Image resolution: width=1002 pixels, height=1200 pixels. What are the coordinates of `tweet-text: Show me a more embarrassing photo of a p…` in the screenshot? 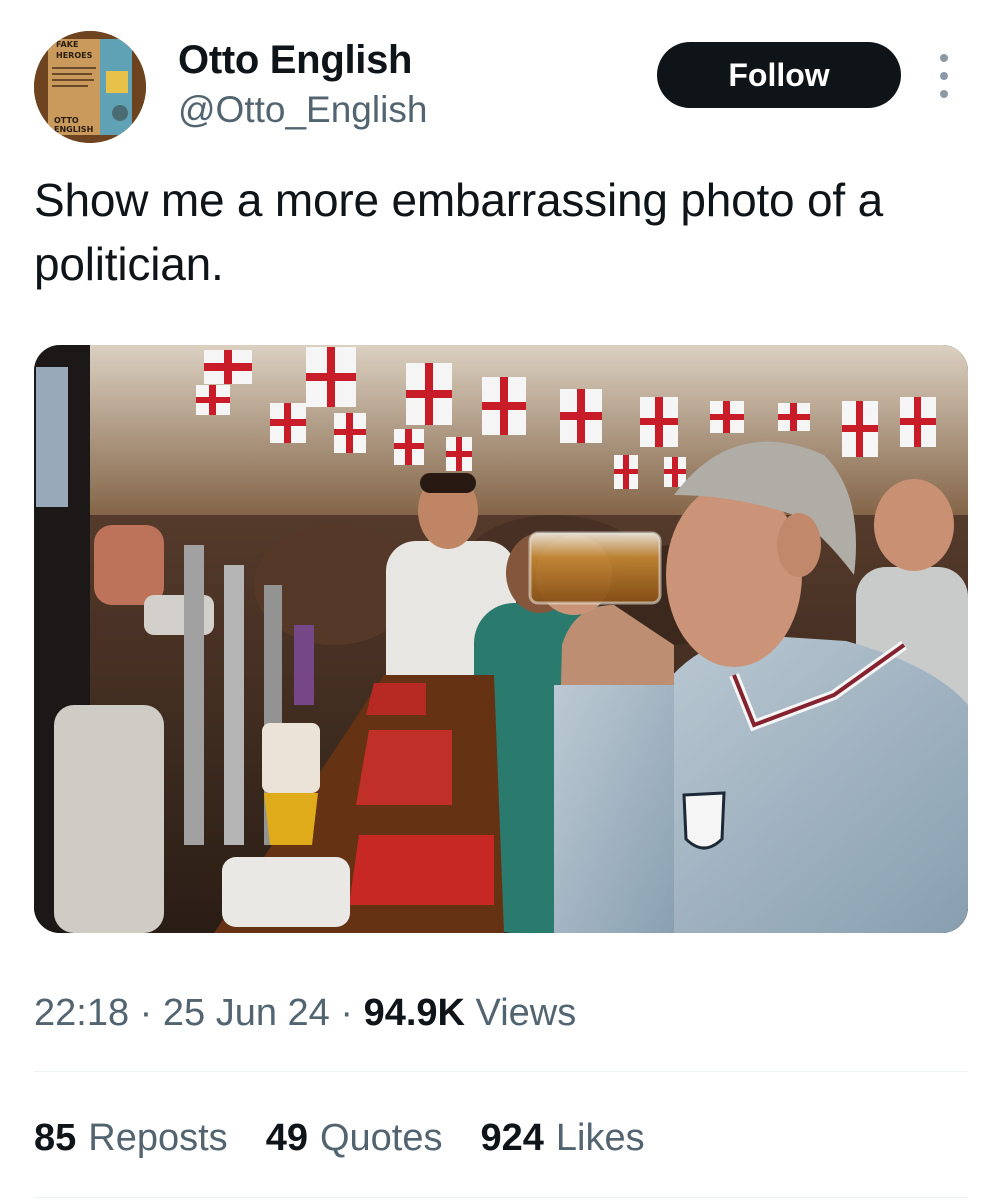 It's located at (458, 232).